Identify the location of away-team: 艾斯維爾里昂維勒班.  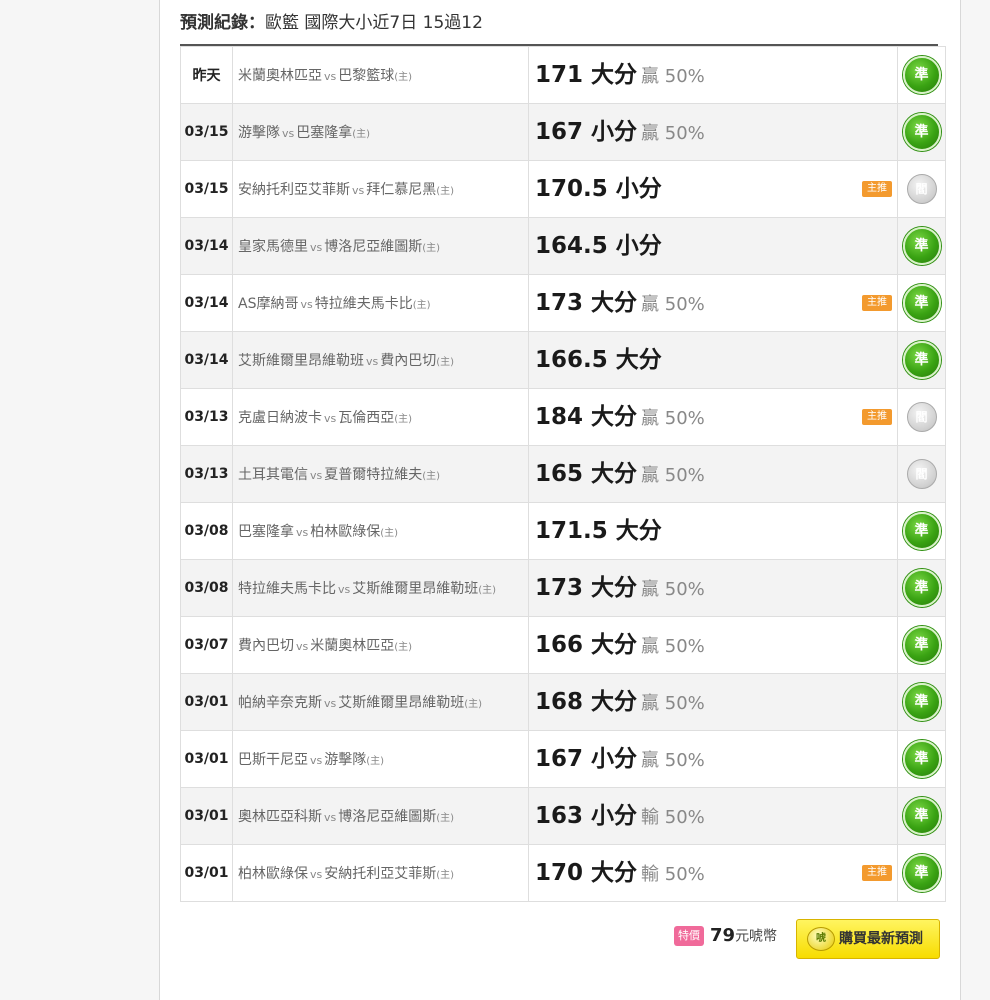
(415, 589).